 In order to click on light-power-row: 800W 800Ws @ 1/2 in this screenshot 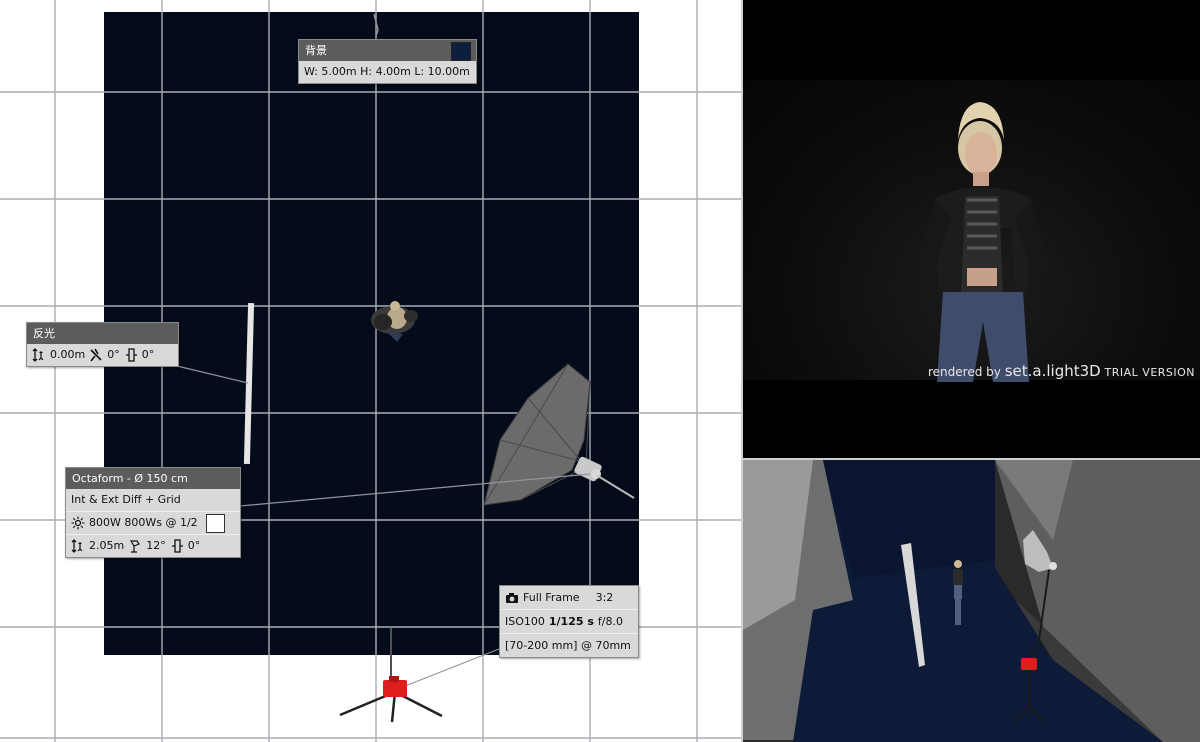, I will do `click(153, 522)`.